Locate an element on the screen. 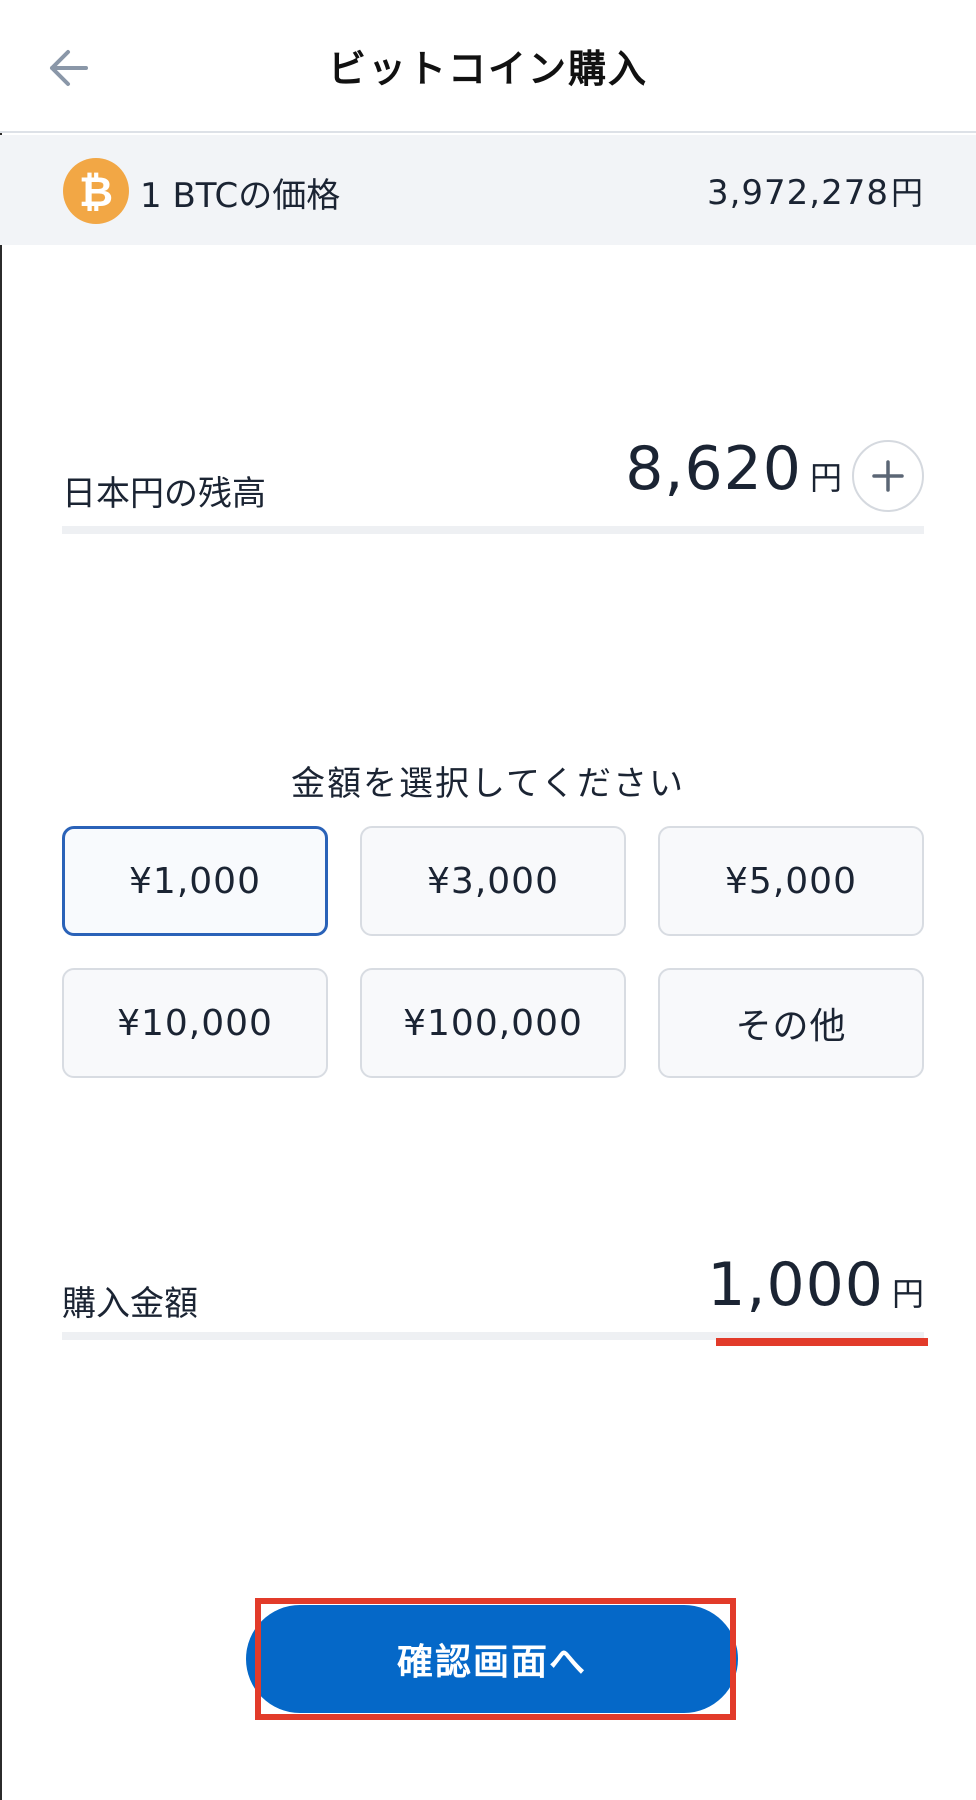 The height and width of the screenshot is (1800, 976). amount-option-3000: ¥3,000 is located at coordinates (493, 881).